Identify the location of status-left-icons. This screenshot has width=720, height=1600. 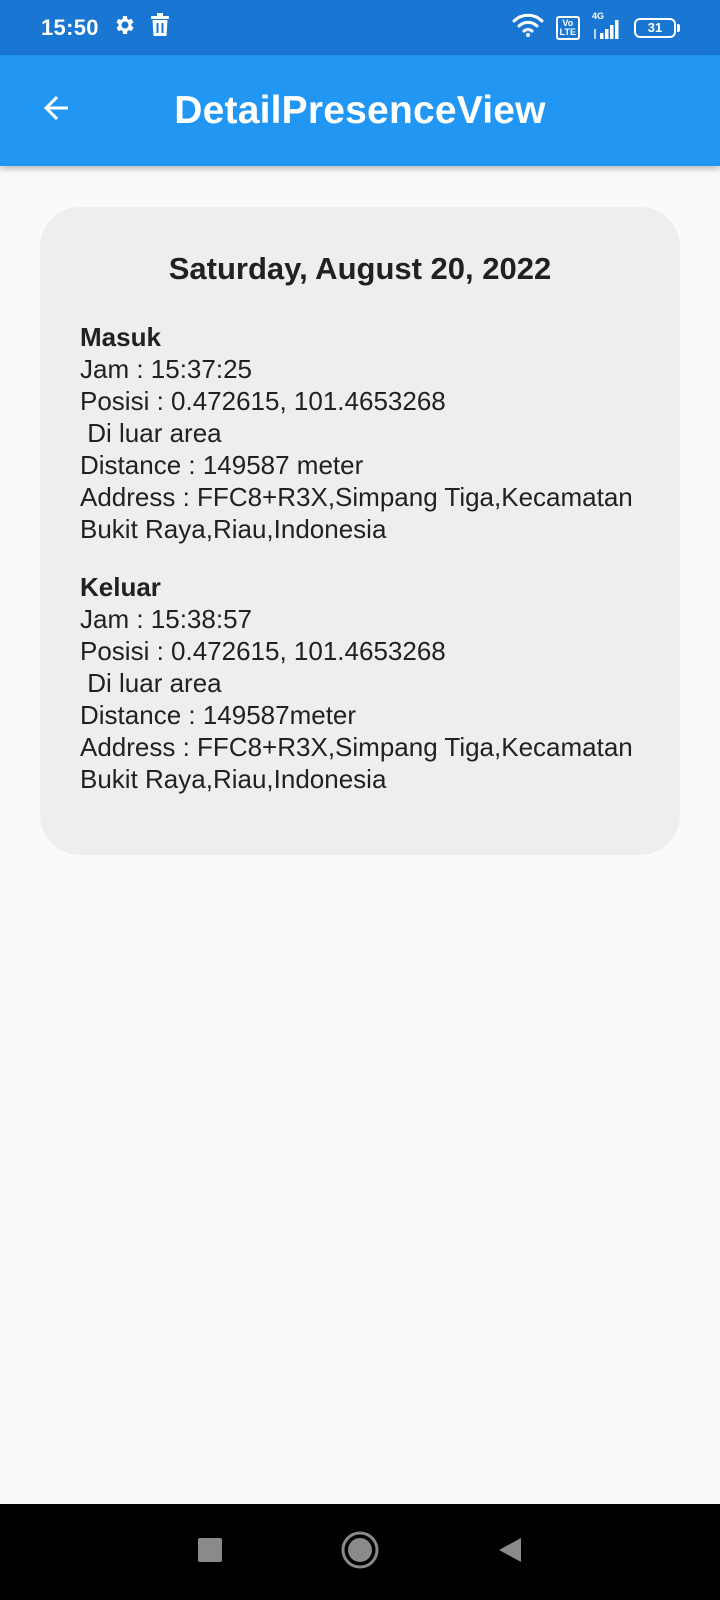
(142, 27).